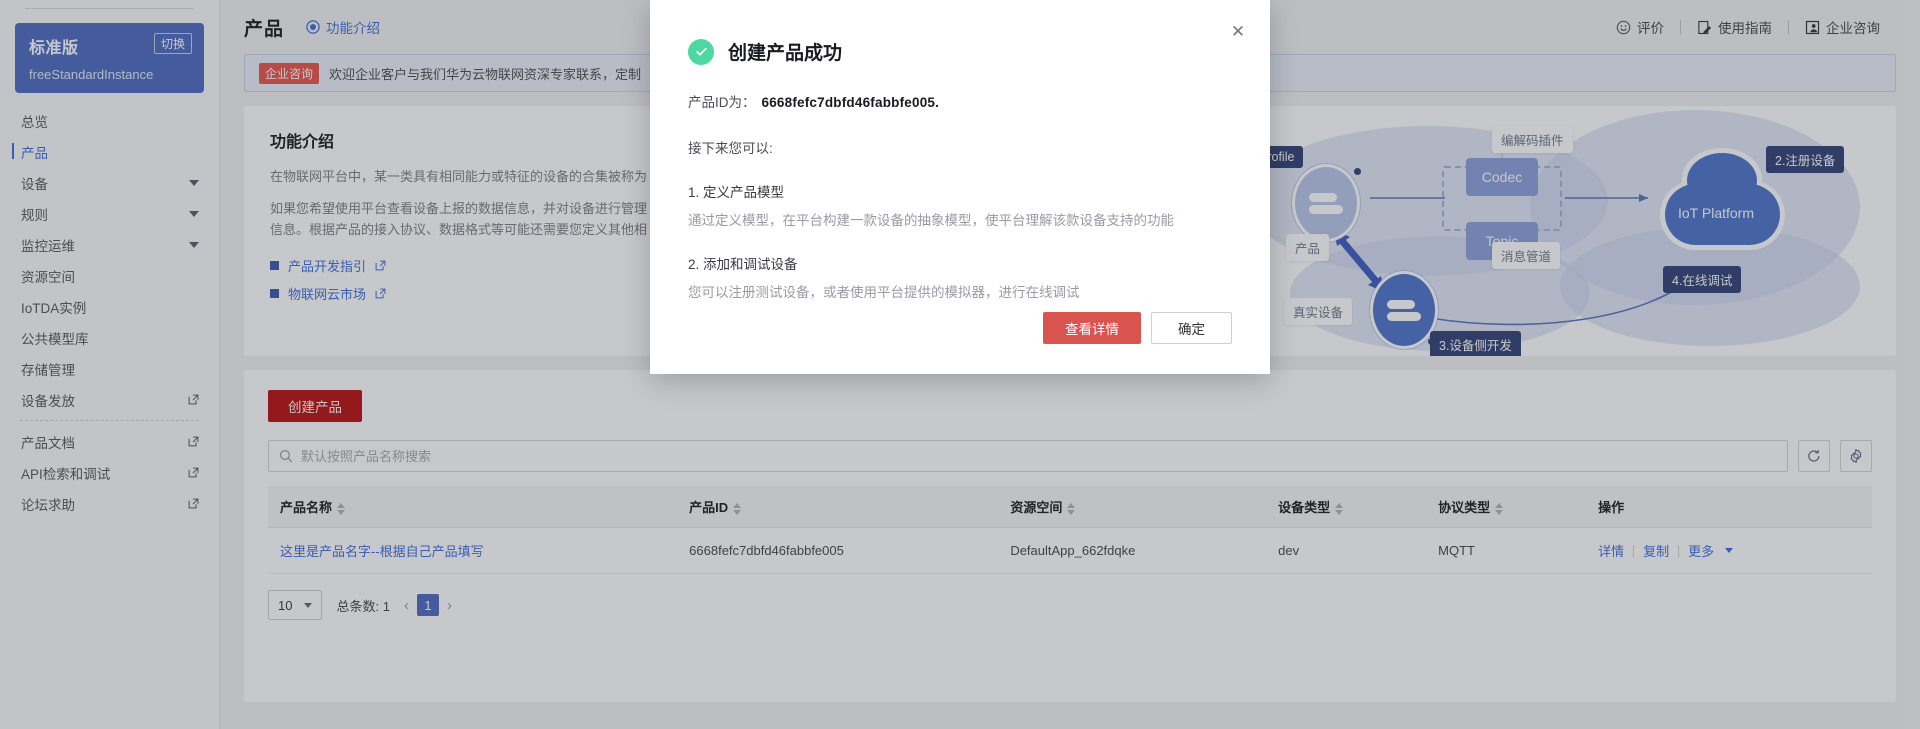 The image size is (1920, 729). What do you see at coordinates (960, 277) in the screenshot?
I see `step-2: 2. 添加和调试设备 您可以注册测试设备，或者使用平台提供的模拟器，进行在线调试` at bounding box center [960, 277].